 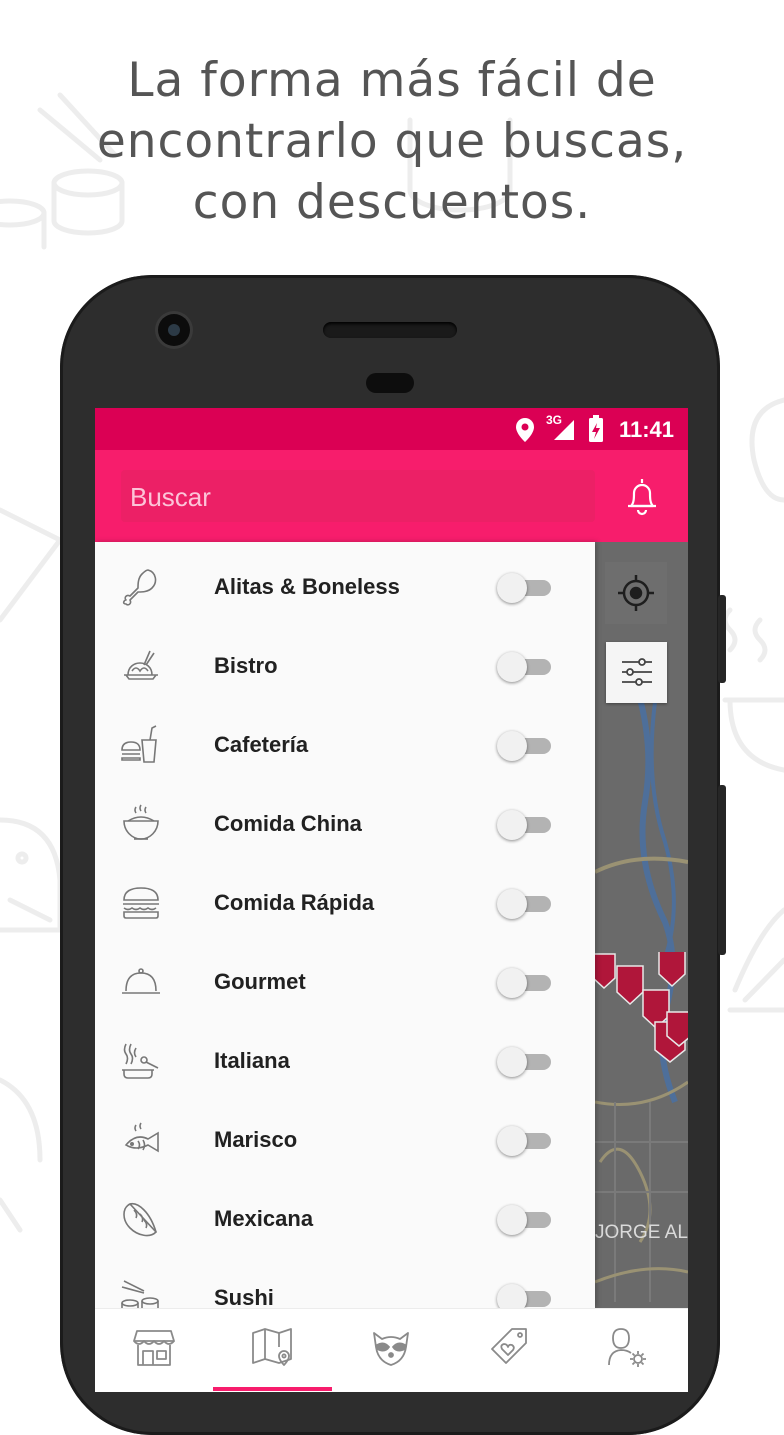 I want to click on app-bar: Buscar, so click(x=391, y=496).